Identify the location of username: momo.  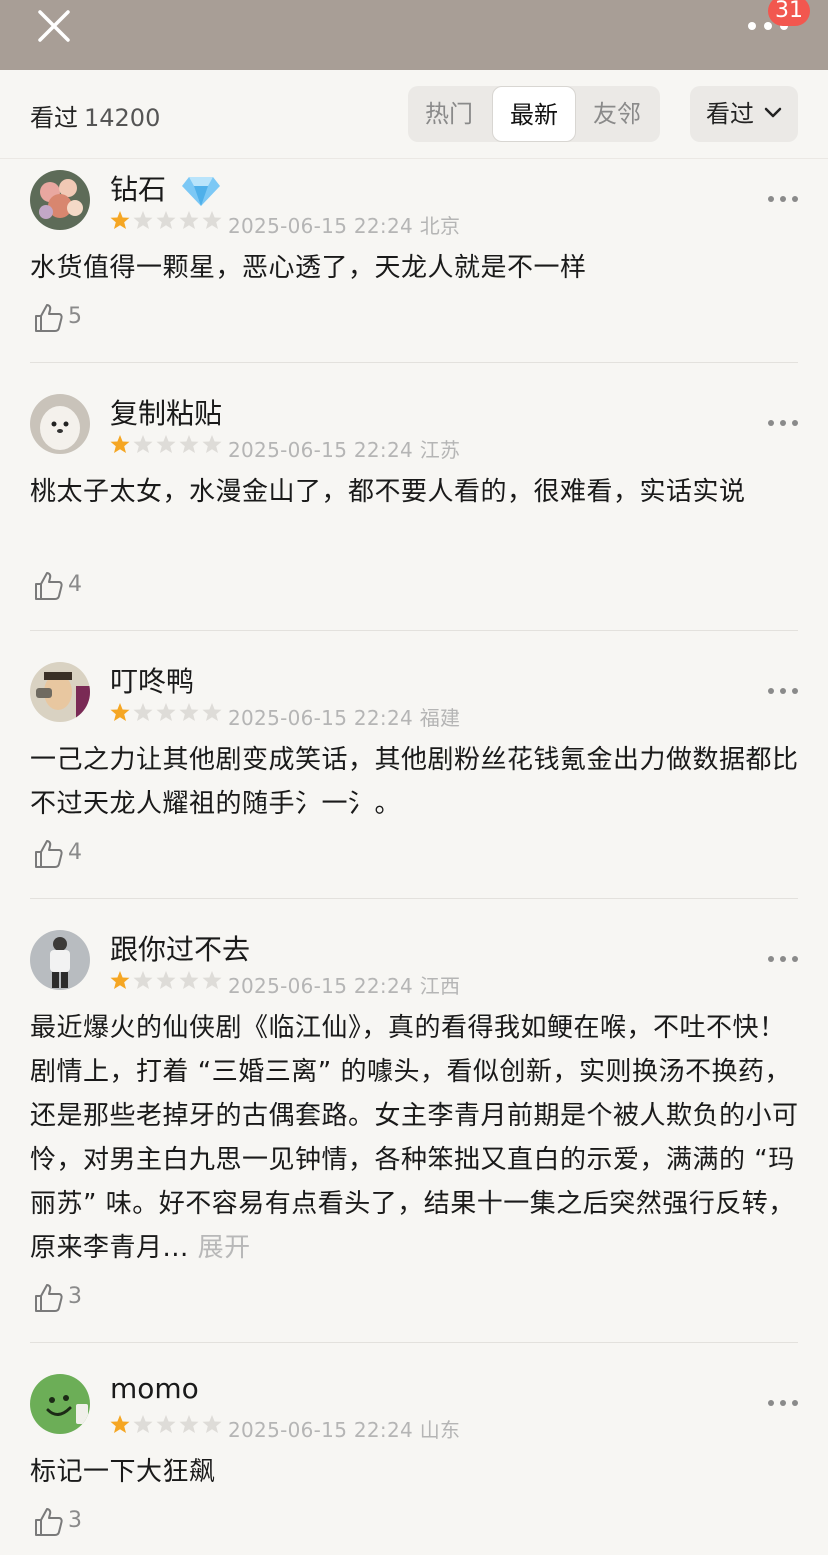
(154, 1388).